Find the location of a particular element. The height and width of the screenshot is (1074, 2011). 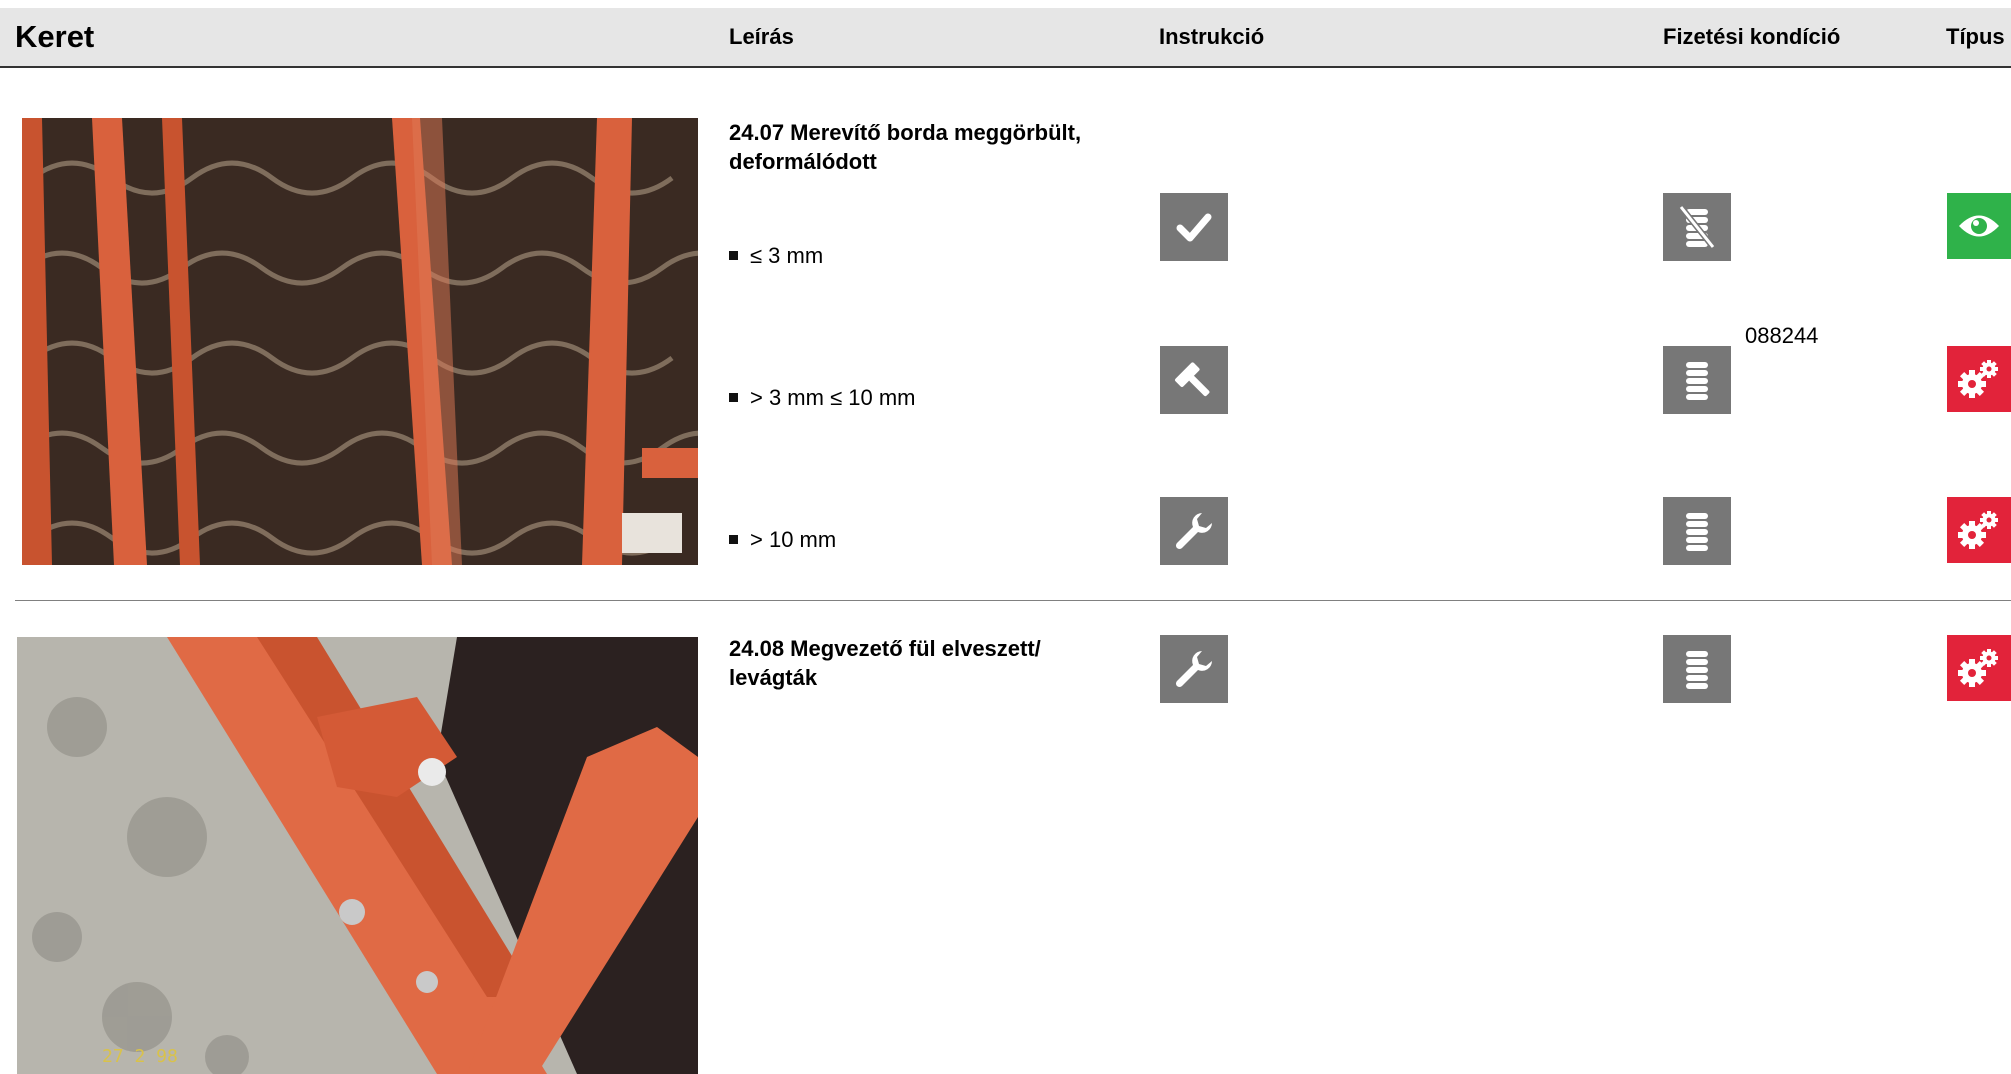

hammer-icon is located at coordinates (1194, 380).